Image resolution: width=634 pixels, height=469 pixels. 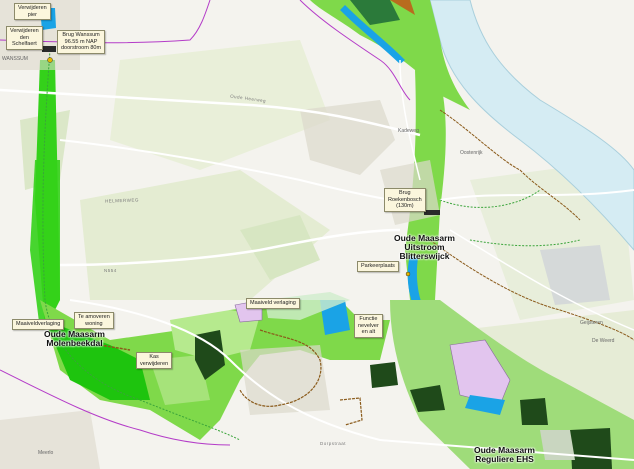 What do you see at coordinates (432, 212) in the screenshot?
I see `bridge-roekenbosch` at bounding box center [432, 212].